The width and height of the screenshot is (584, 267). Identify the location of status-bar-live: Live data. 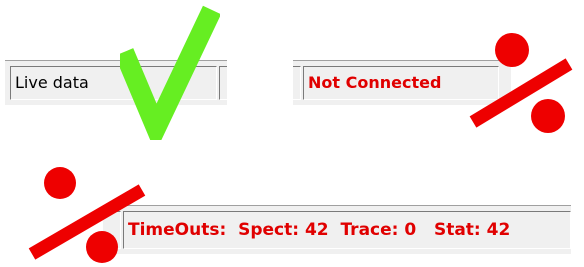
(116, 83).